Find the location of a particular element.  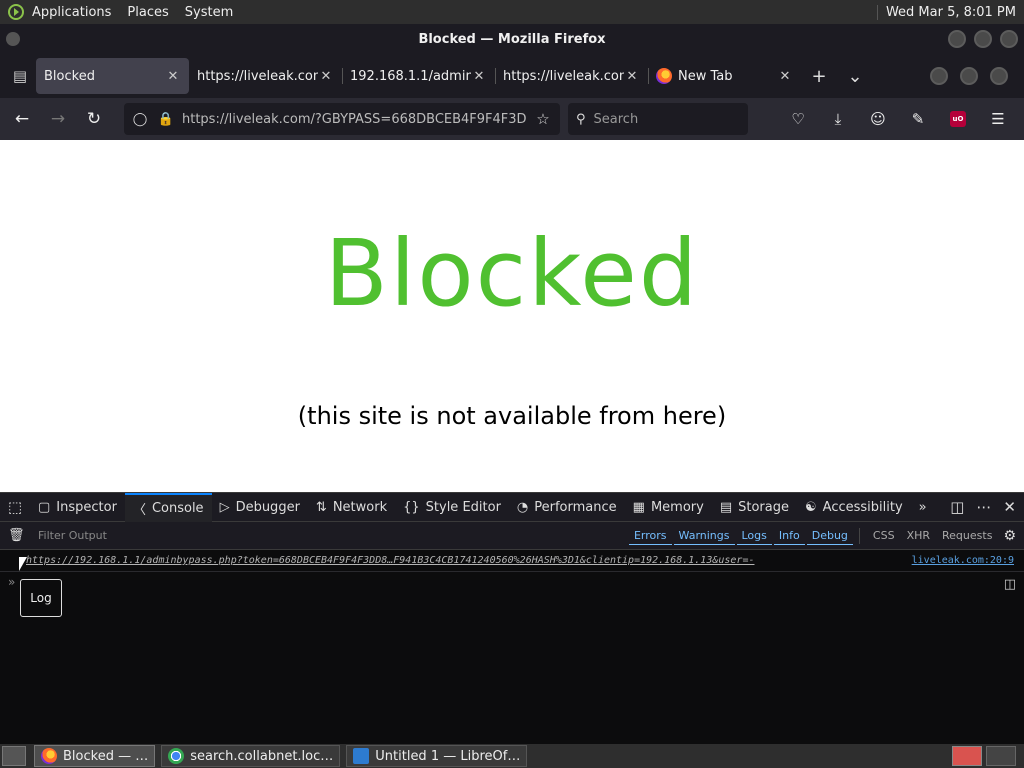

devtools-tab-network: ⇅ Network is located at coordinates (351, 507).